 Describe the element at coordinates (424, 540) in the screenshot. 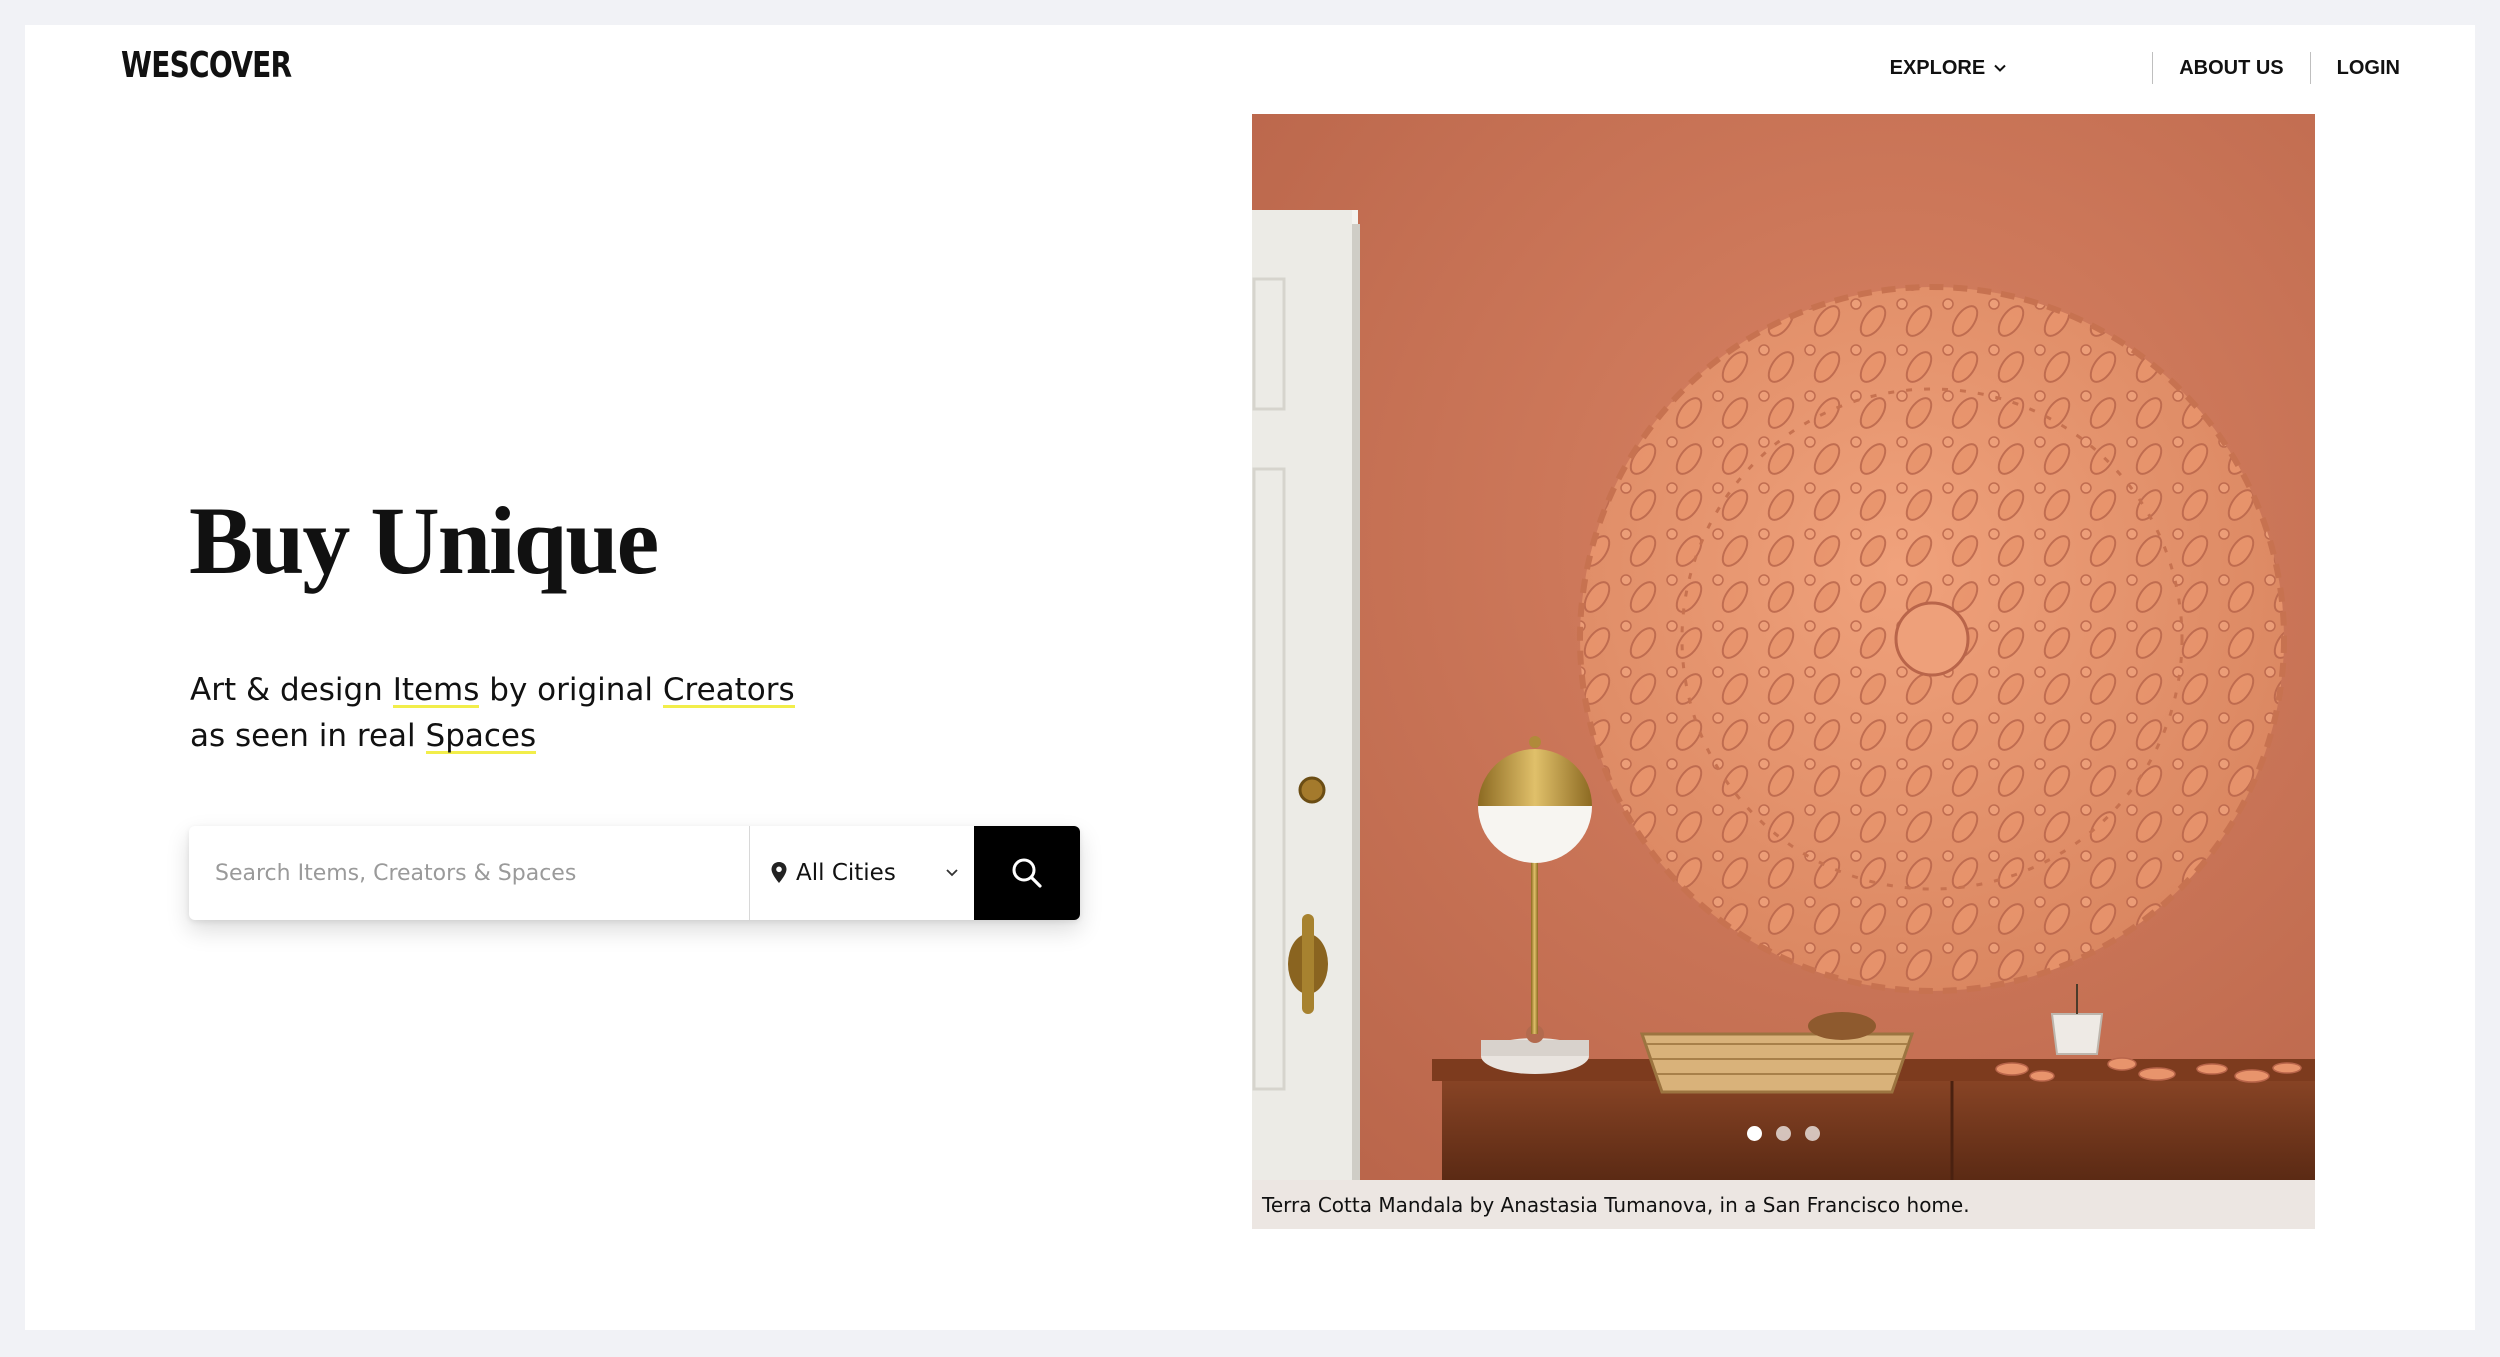

I see `hero-title: Buy Unique` at that location.